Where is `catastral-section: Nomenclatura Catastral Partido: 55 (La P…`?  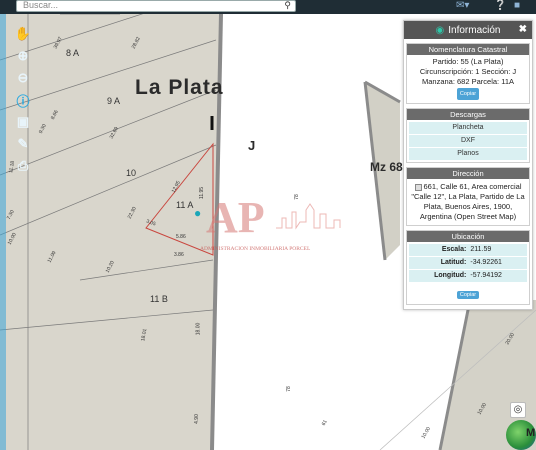
catastral-section: Nomenclatura Catastral Partido: 55 (La P… is located at coordinates (468, 73).